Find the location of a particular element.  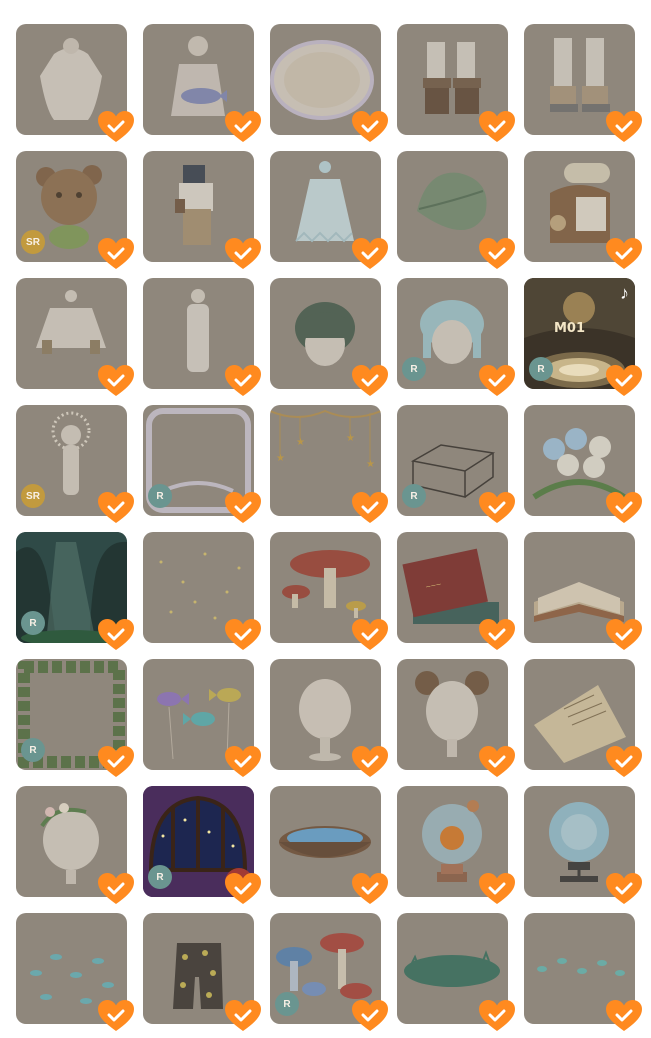

item-code-label: M01 is located at coordinates (570, 328).